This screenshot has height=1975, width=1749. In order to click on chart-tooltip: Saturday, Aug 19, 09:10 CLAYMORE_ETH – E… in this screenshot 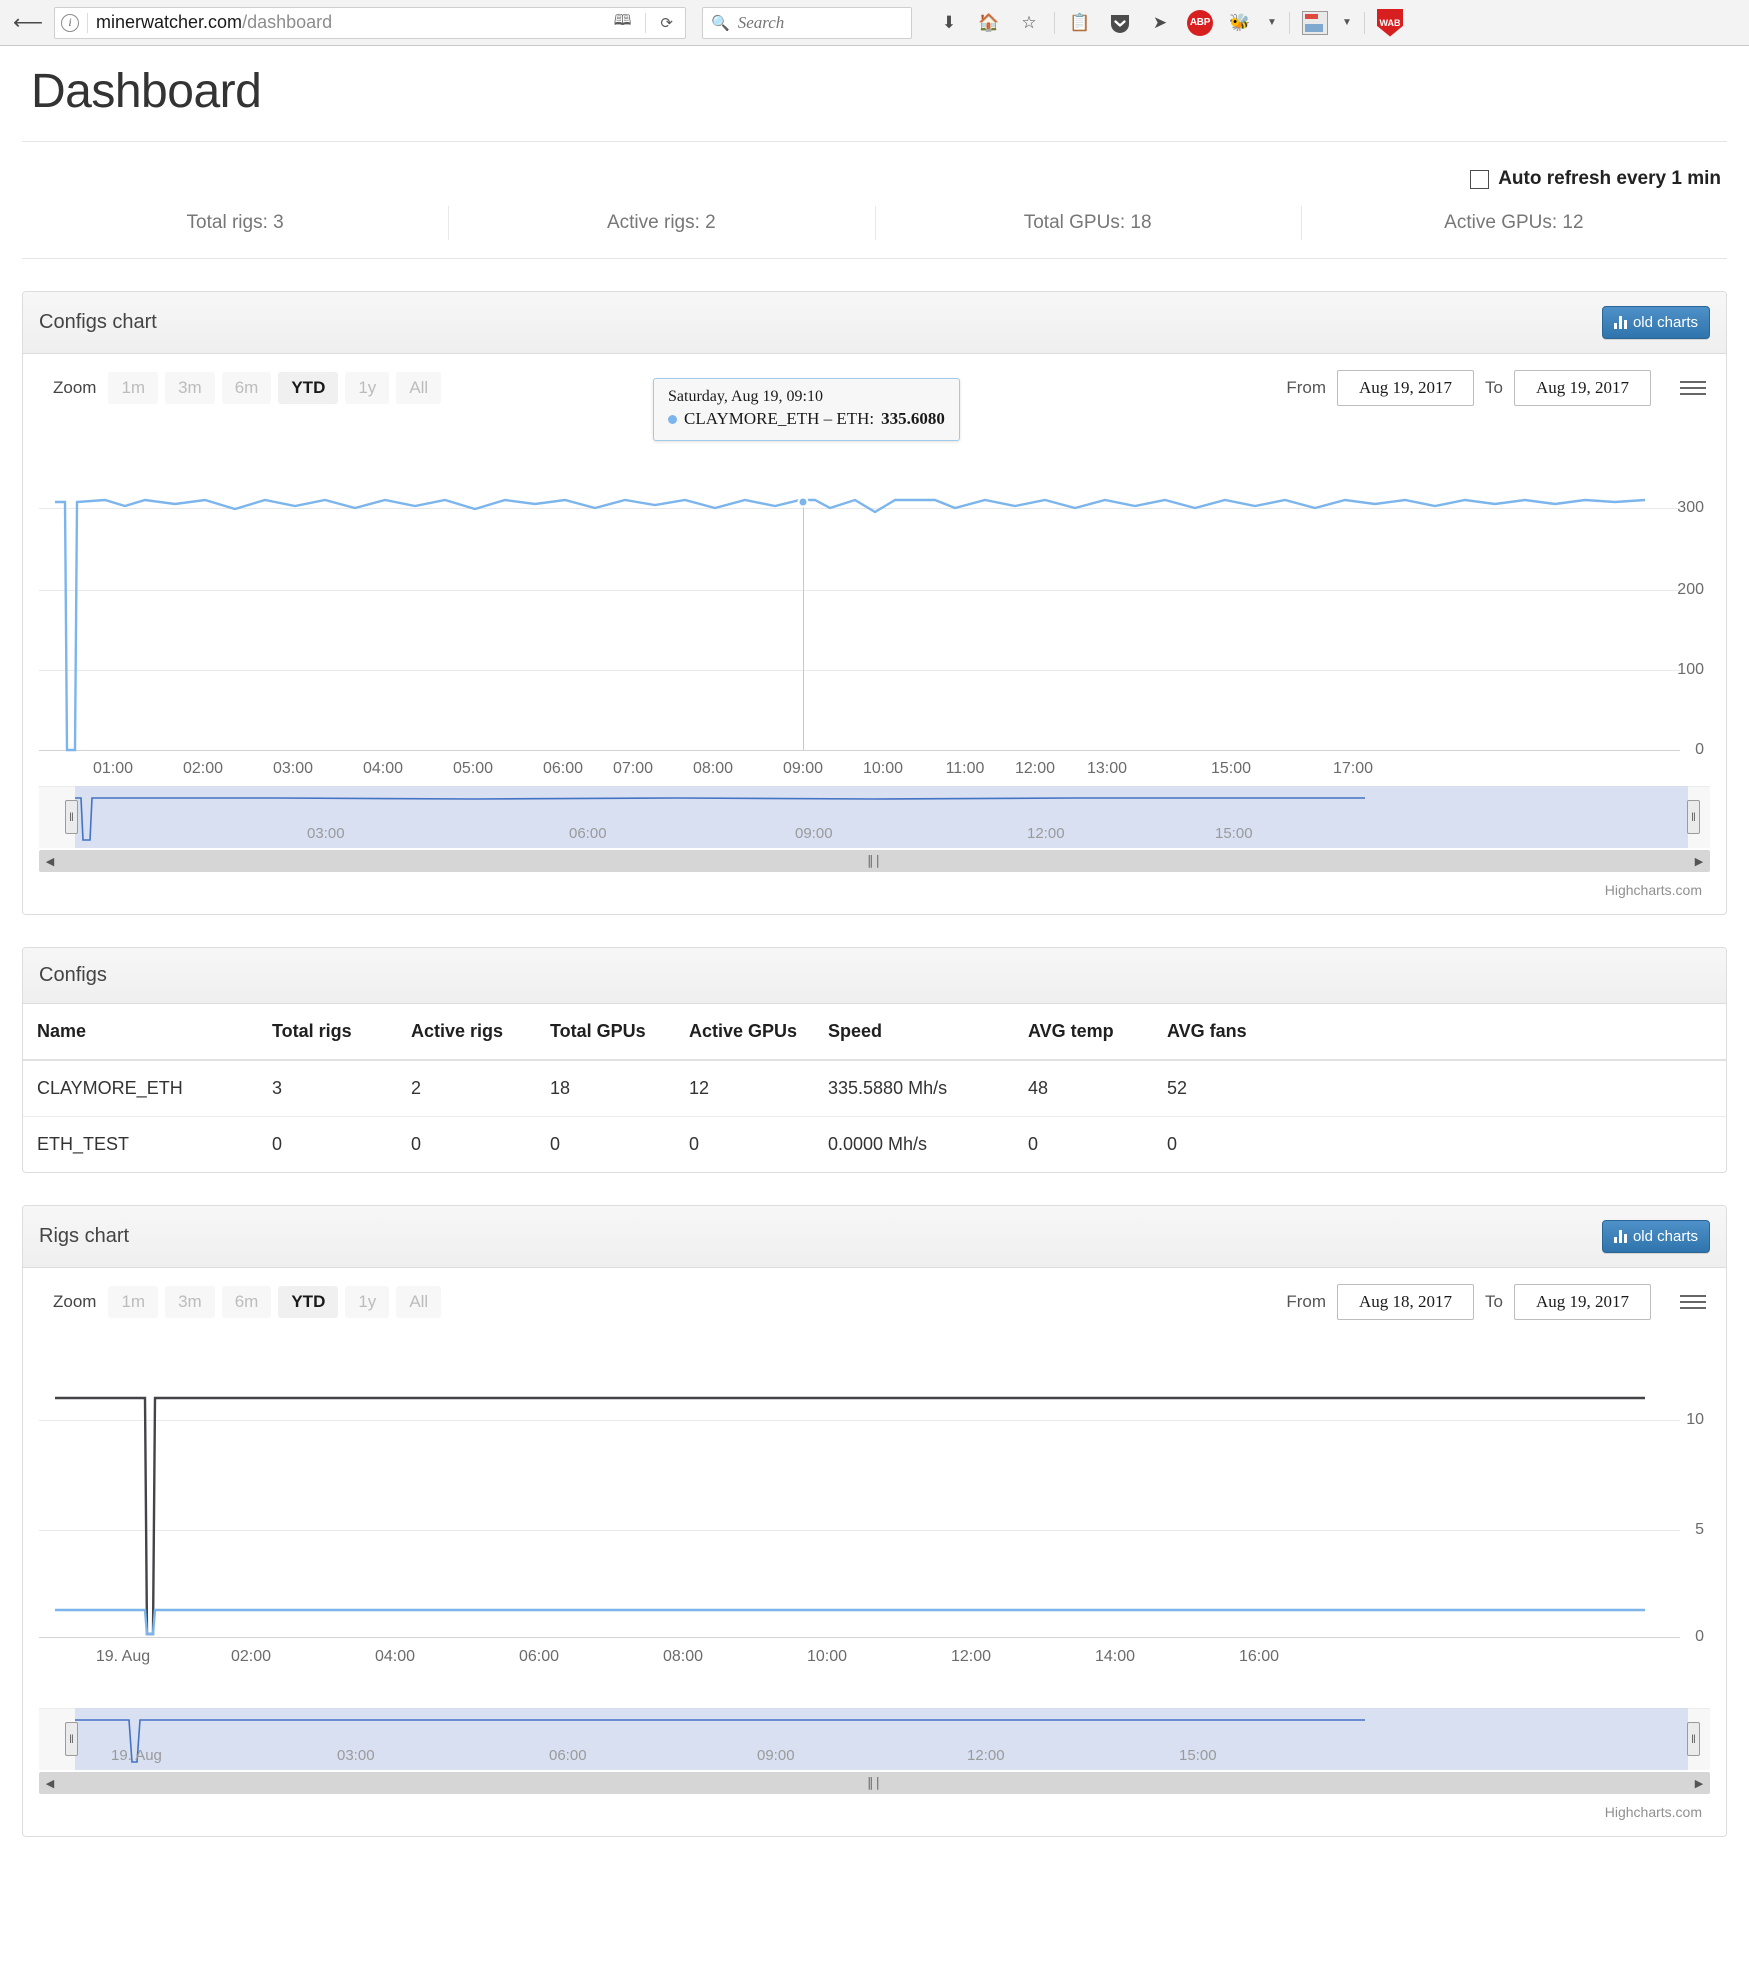, I will do `click(806, 409)`.